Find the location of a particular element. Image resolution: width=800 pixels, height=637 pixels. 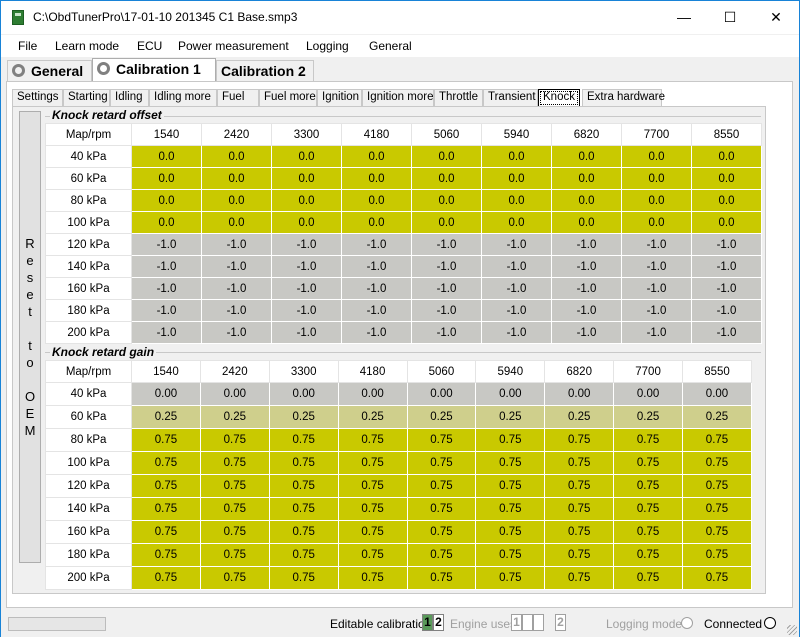

tab-fuel-more: Fuel more is located at coordinates (288, 98).